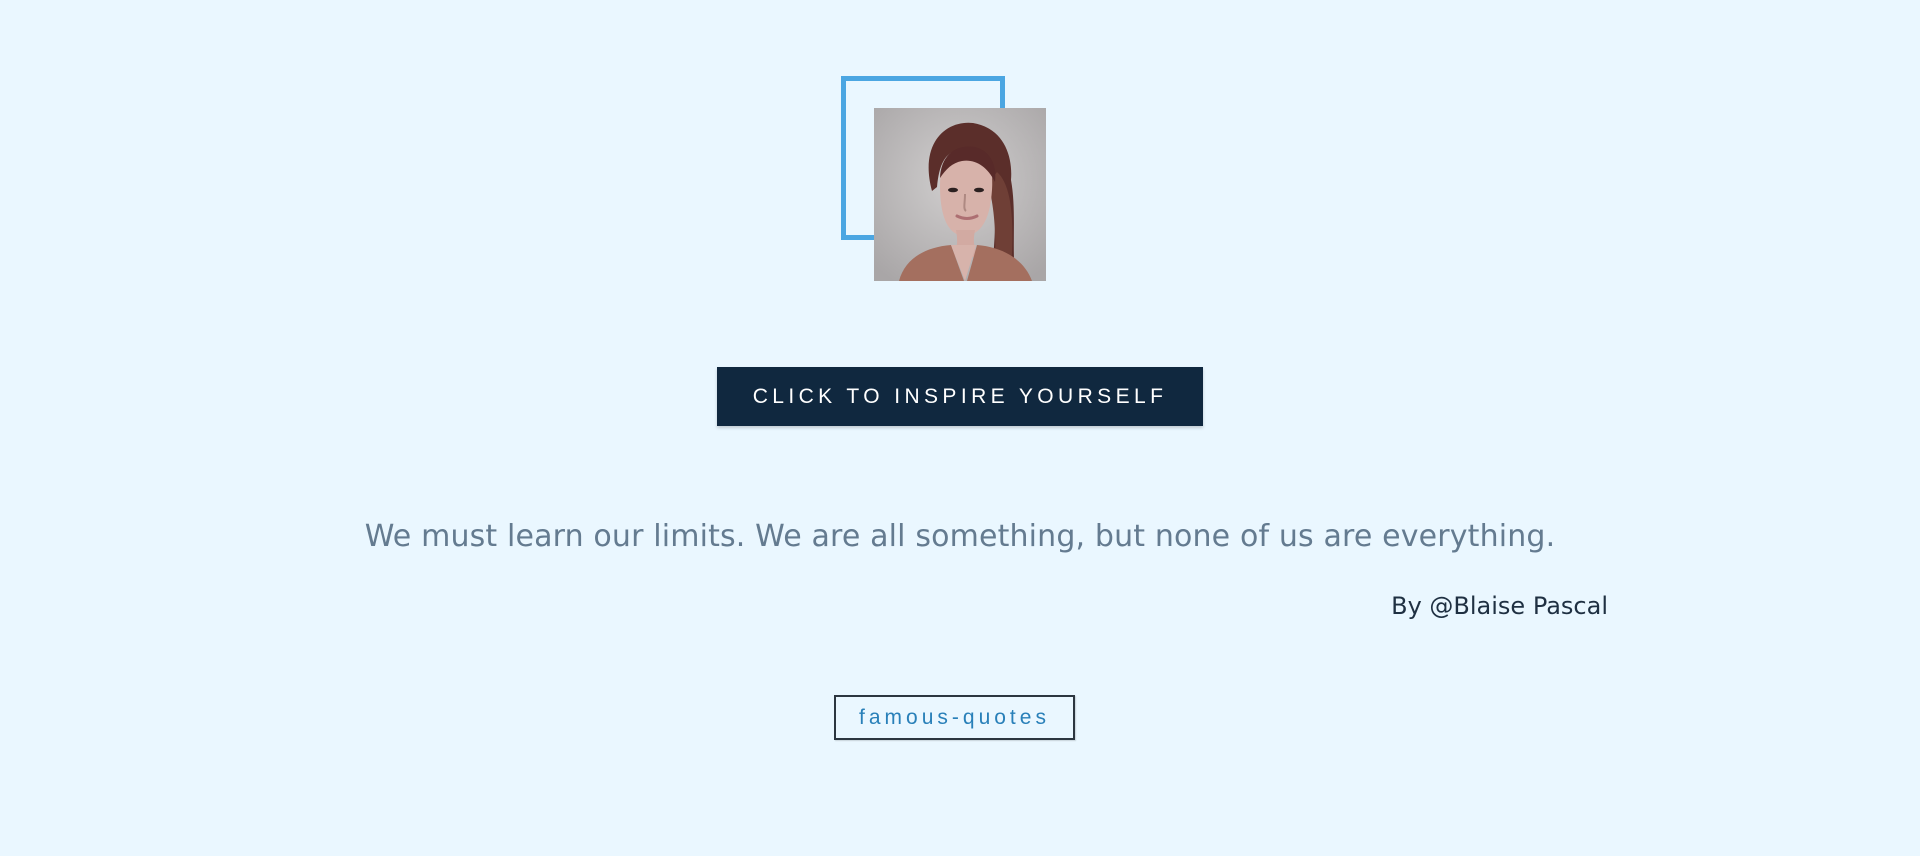 Image resolution: width=1920 pixels, height=856 pixels. I want to click on quote-author: By @Blaise Pascal, so click(1499, 606).